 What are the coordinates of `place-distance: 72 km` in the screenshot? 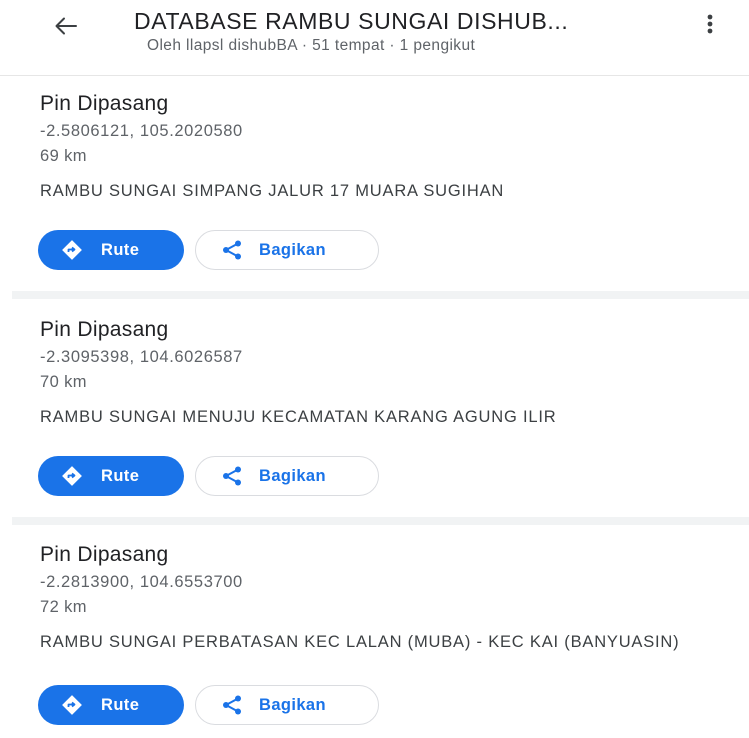 It's located at (63, 607).